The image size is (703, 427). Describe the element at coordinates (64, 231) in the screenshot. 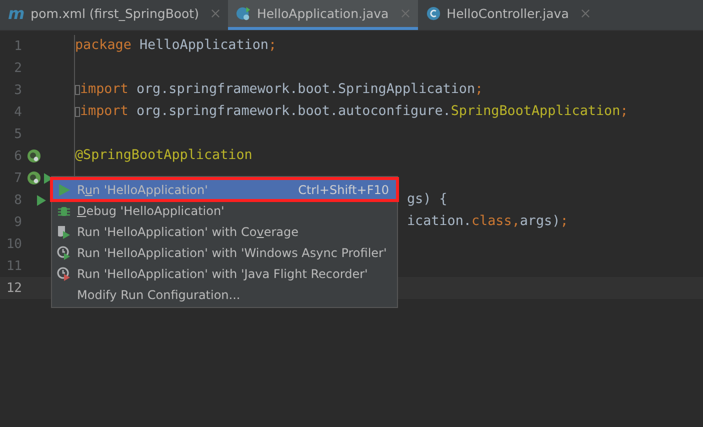

I see `shield-play-icon` at that location.